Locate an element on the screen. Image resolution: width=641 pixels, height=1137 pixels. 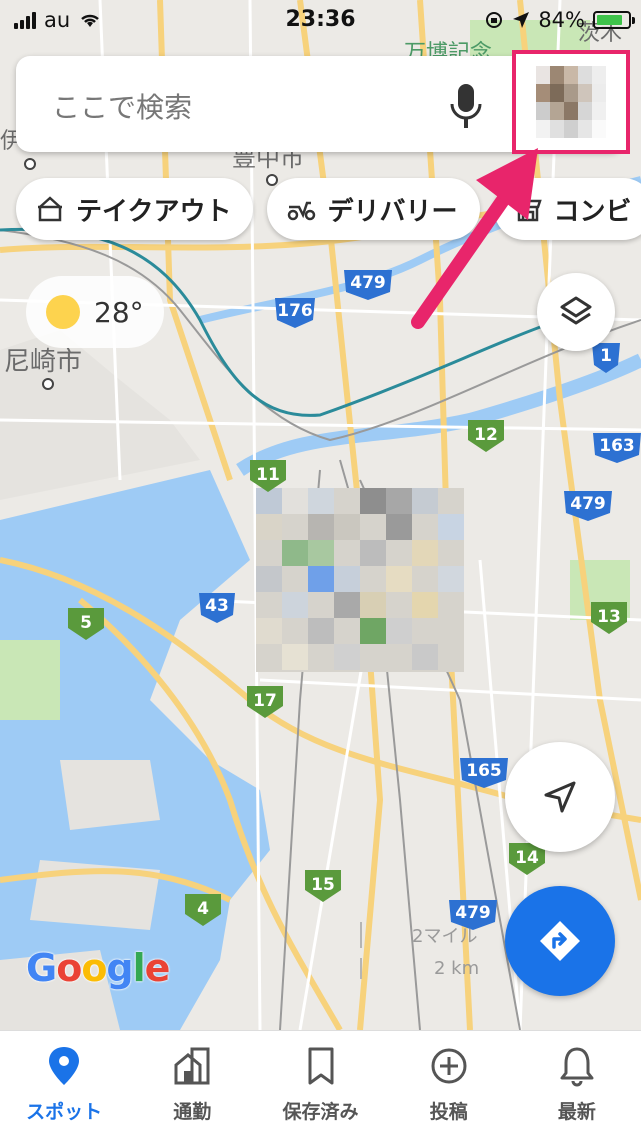
add-circle-icon is located at coordinates (449, 1066).